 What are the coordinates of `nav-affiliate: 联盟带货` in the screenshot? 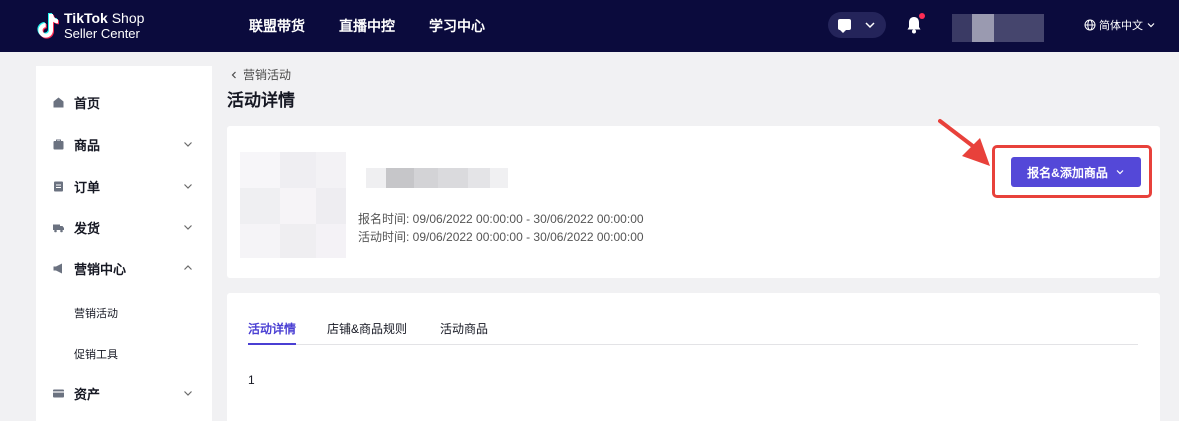 It's located at (277, 26).